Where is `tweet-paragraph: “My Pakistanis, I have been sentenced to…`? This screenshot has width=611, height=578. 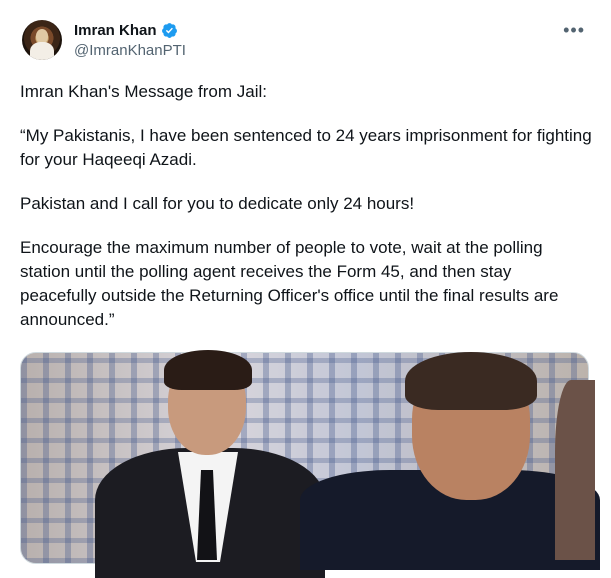 tweet-paragraph: “My Pakistanis, I have been sentenced to… is located at coordinates (306, 147).